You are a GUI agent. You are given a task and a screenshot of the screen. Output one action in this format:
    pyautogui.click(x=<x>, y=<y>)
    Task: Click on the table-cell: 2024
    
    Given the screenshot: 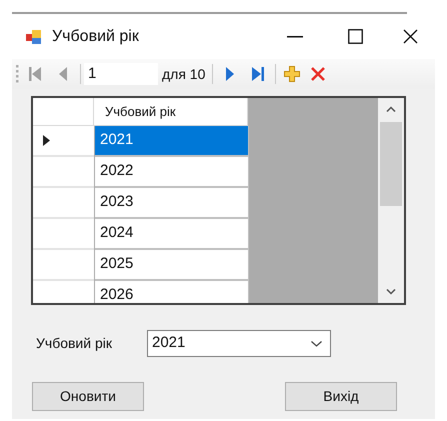 What is the action you would take?
    pyautogui.click(x=172, y=234)
    